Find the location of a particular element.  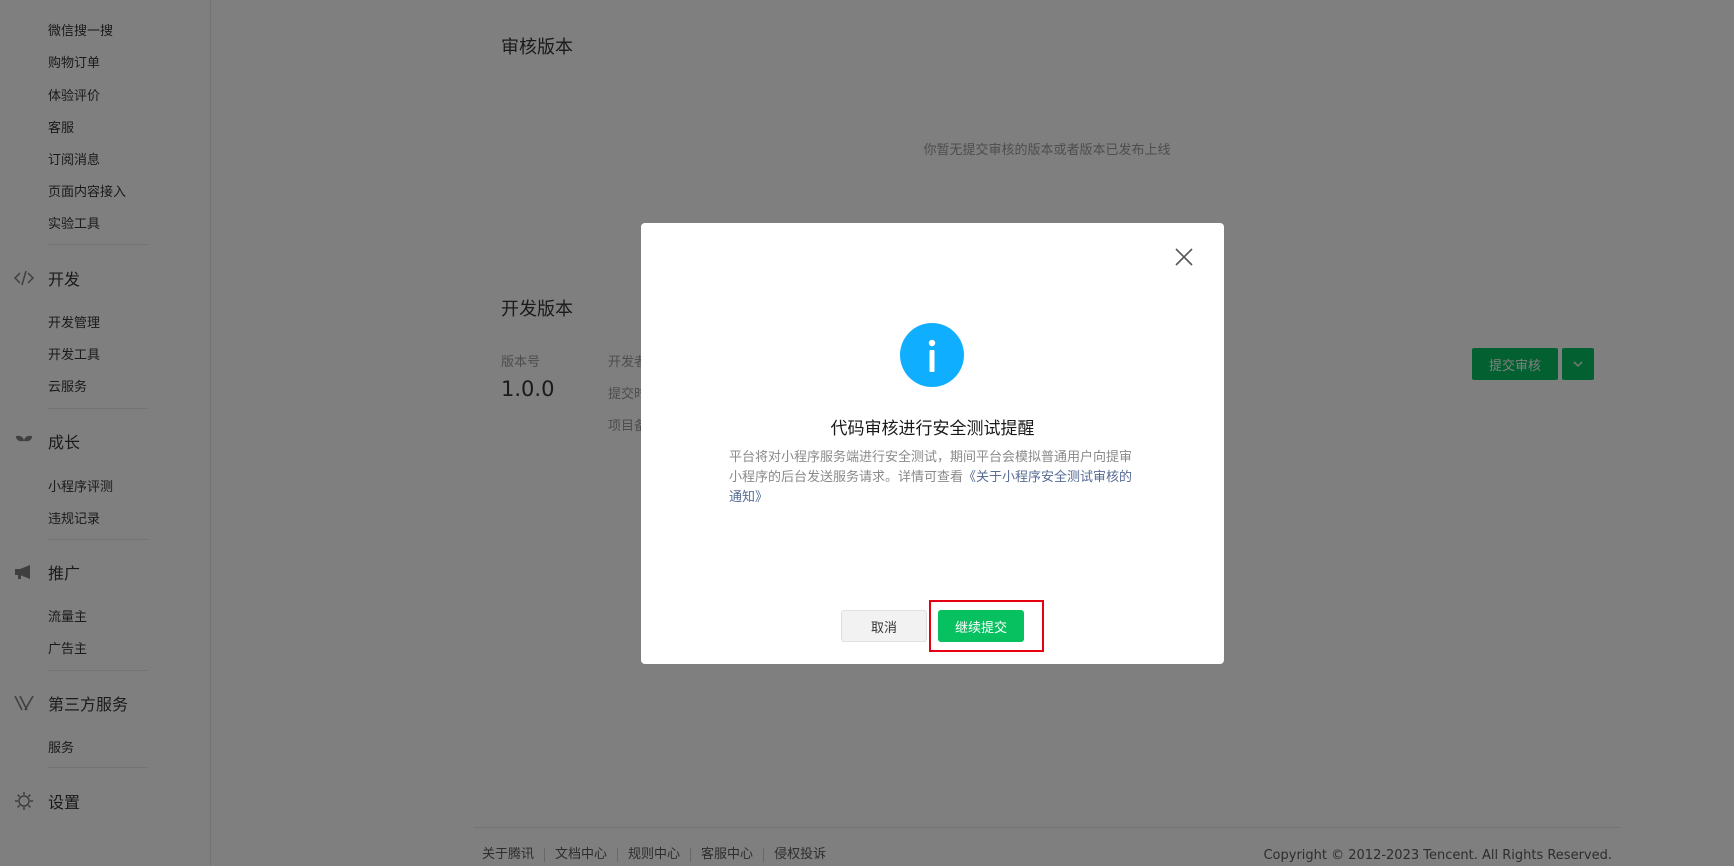

dialog-title: 代码审核进行安全测试提醒 is located at coordinates (932, 429).